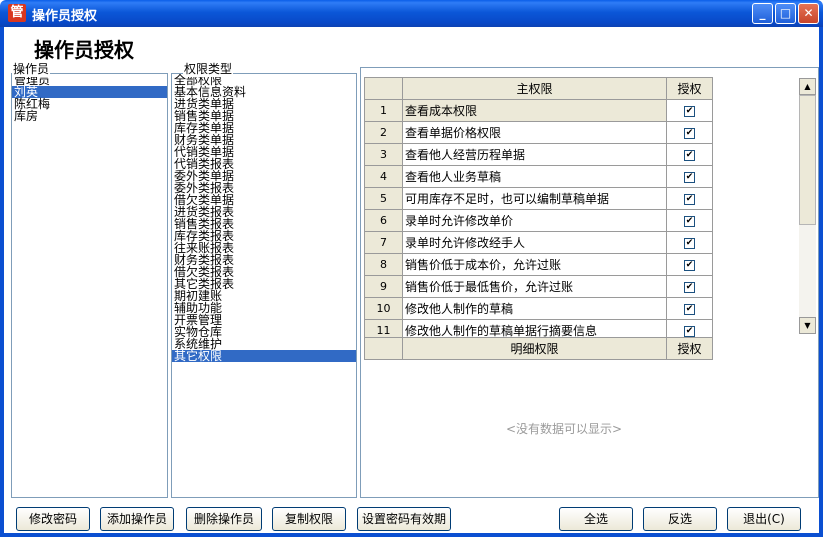  I want to click on permission-row: 10 修改他人制作的草稿 ✔, so click(538, 308).